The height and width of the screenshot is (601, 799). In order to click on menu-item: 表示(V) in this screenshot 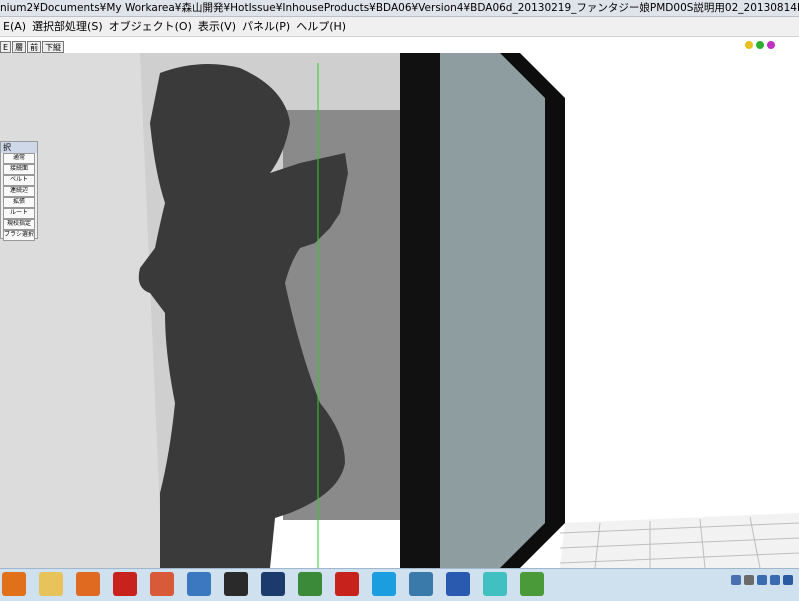, I will do `click(217, 26)`.